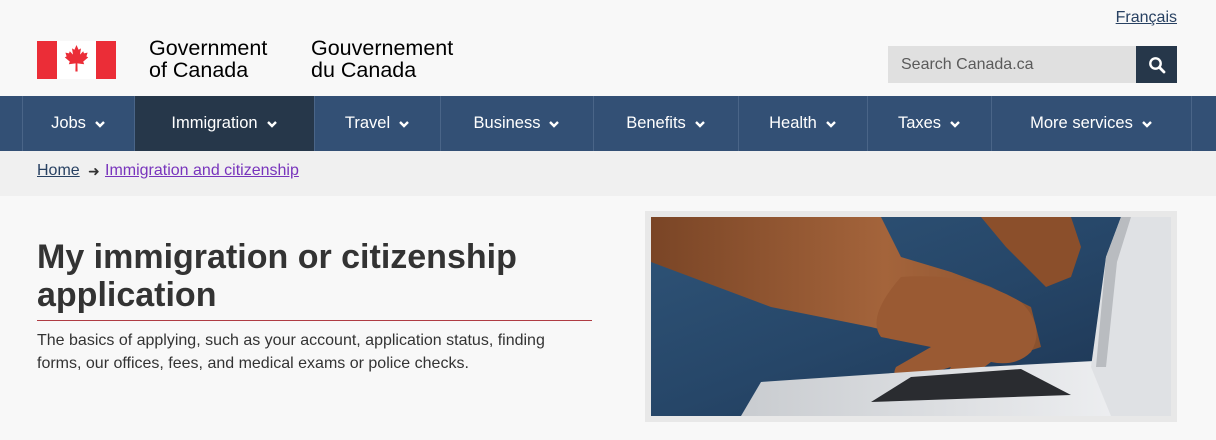 This screenshot has height=440, width=1216. I want to click on menu-item-taxes: Taxes, so click(929, 123).